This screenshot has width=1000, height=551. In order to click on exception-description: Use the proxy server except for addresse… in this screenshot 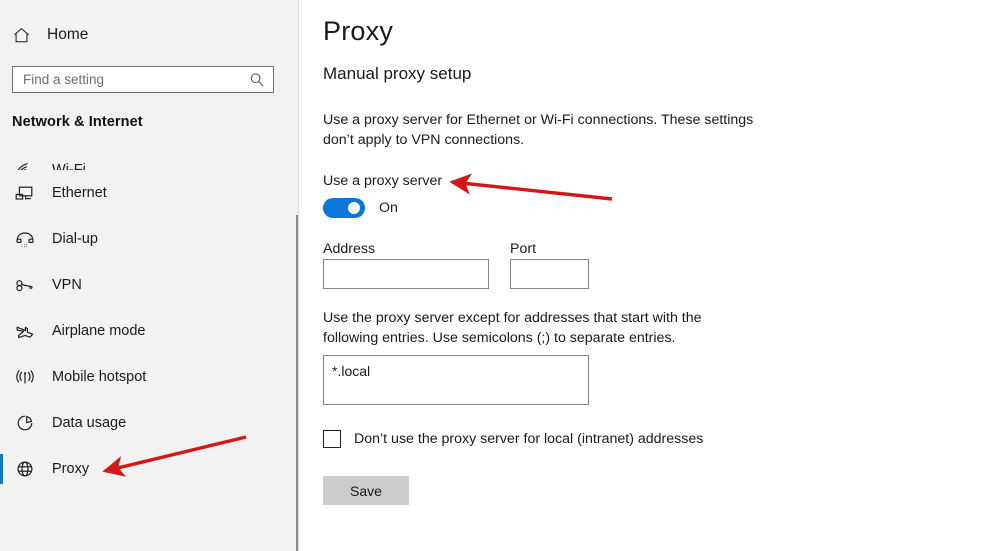, I will do `click(512, 328)`.